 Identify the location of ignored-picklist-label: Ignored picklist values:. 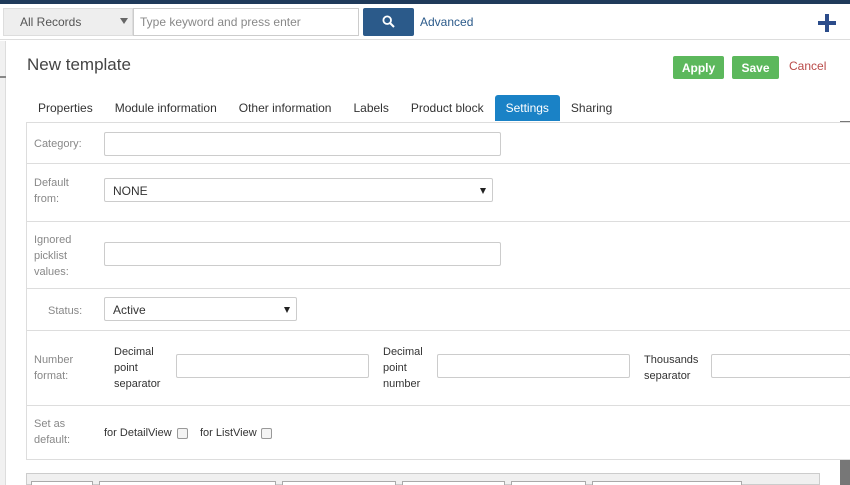
(52, 256).